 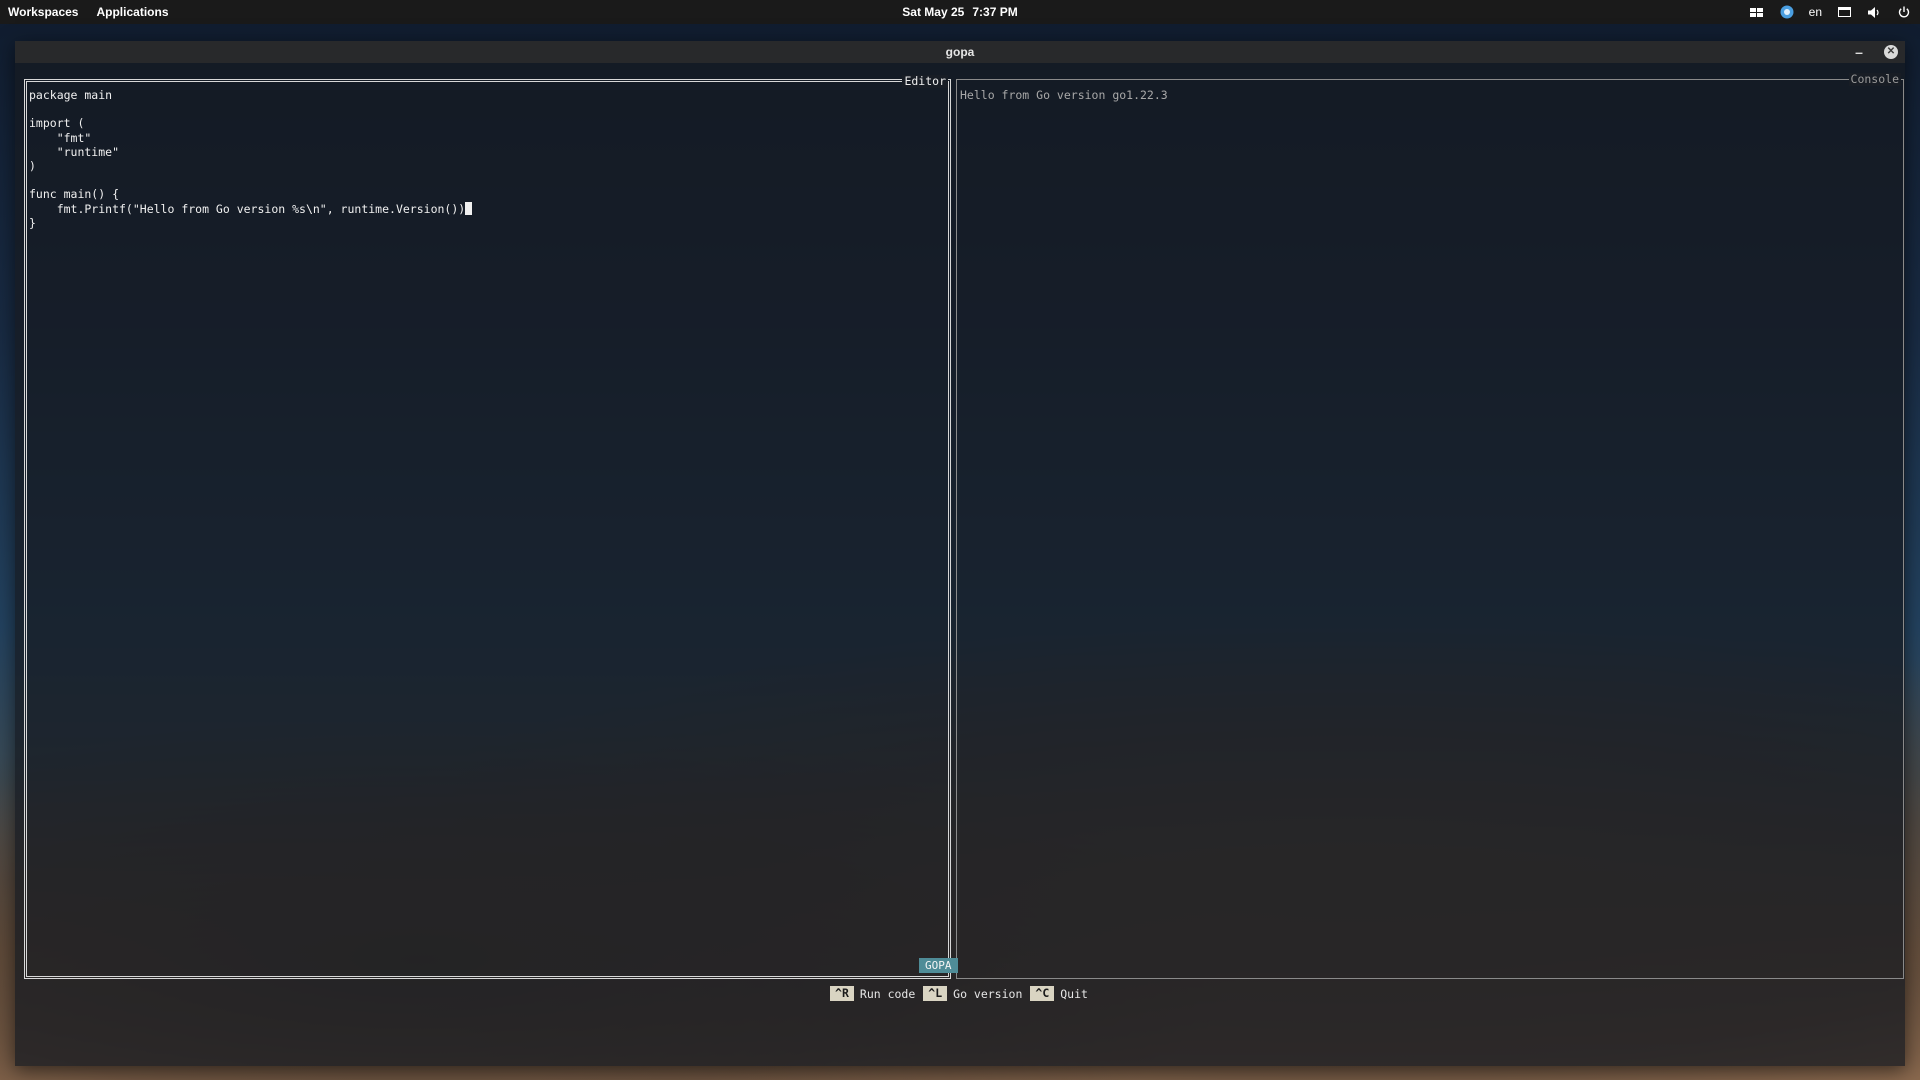 What do you see at coordinates (887, 993) in the screenshot?
I see `run-code-label: Run code` at bounding box center [887, 993].